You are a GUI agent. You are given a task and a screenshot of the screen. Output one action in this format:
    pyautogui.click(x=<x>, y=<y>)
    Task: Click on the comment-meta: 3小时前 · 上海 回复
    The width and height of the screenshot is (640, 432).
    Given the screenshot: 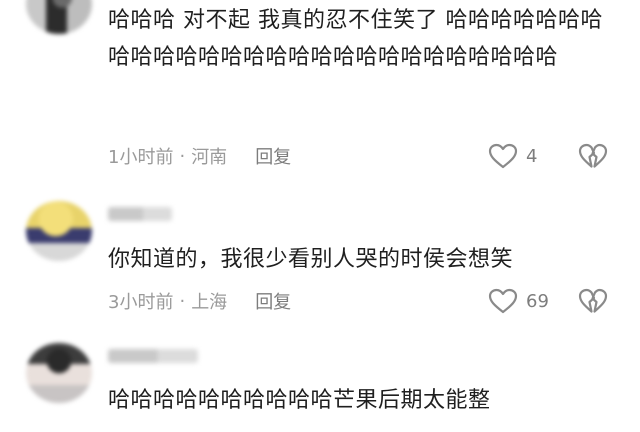 What is the action you would take?
    pyautogui.click(x=199, y=301)
    